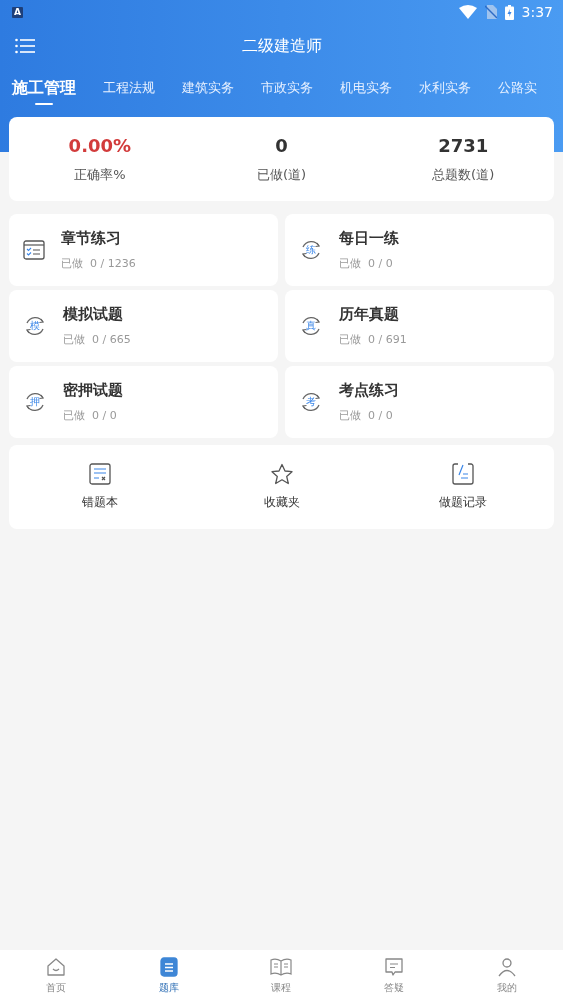 The height and width of the screenshot is (1002, 563). What do you see at coordinates (369, 314) in the screenshot?
I see `card-title: 历年真题` at bounding box center [369, 314].